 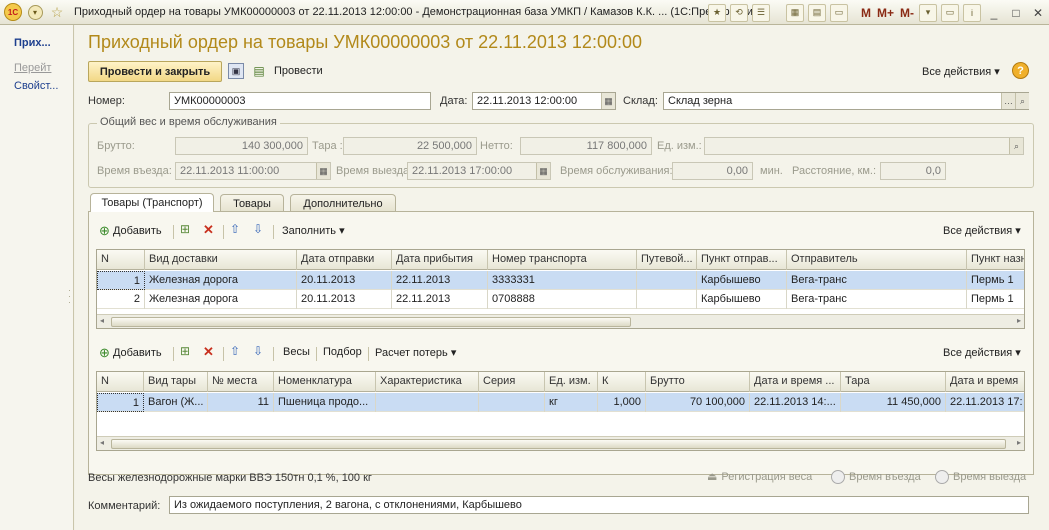 I want to click on table-cell: 3333331, so click(x=562, y=280).